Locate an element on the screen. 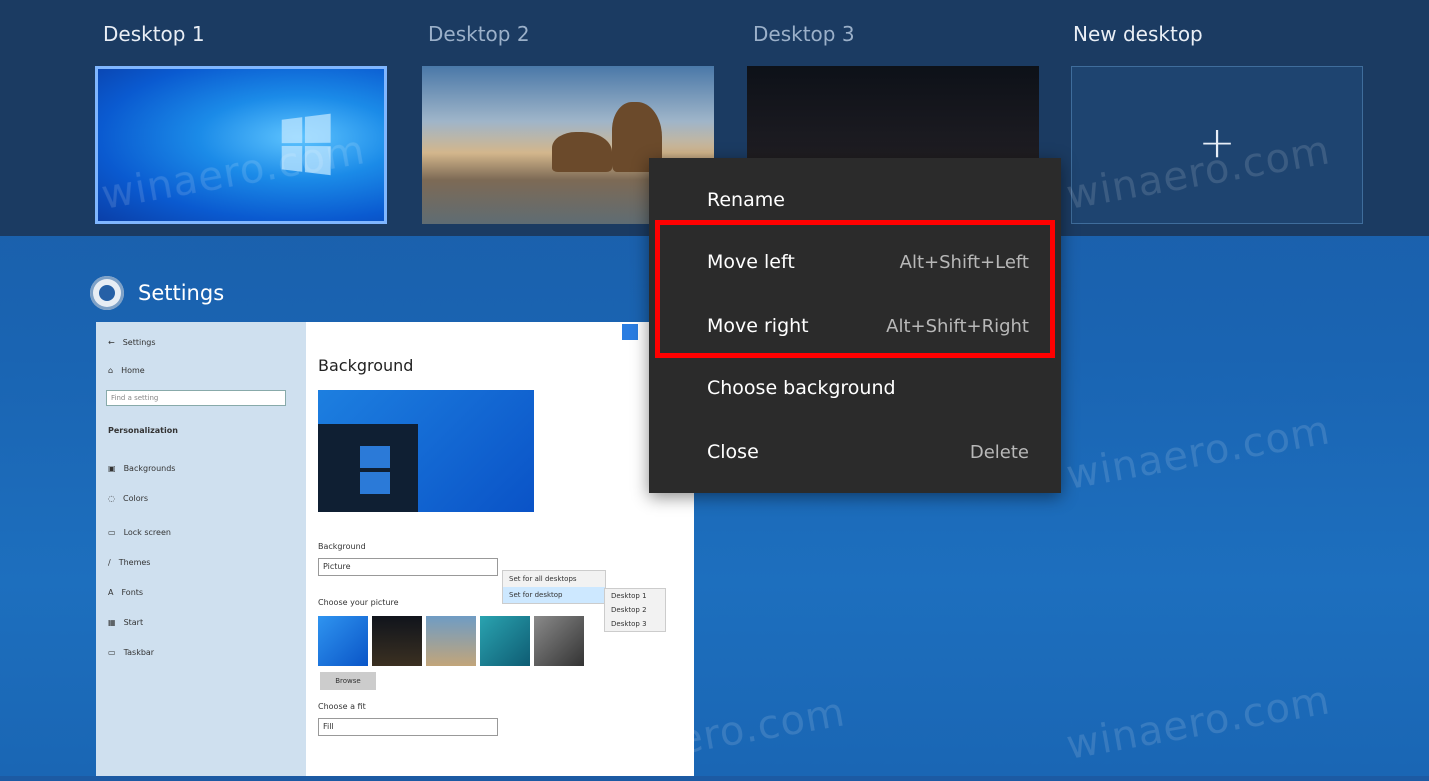 This screenshot has width=1429, height=781. minimize-button is located at coordinates (630, 332).